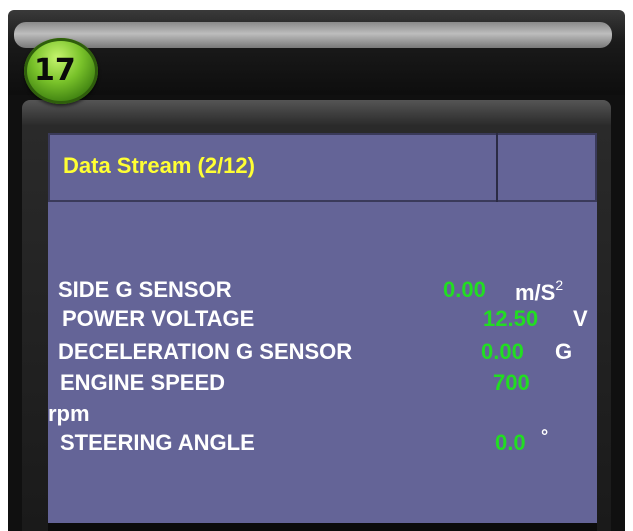 This screenshot has height=531, width=633. What do you see at coordinates (145, 289) in the screenshot?
I see `data-row-label: SIDE G SENSOR` at bounding box center [145, 289].